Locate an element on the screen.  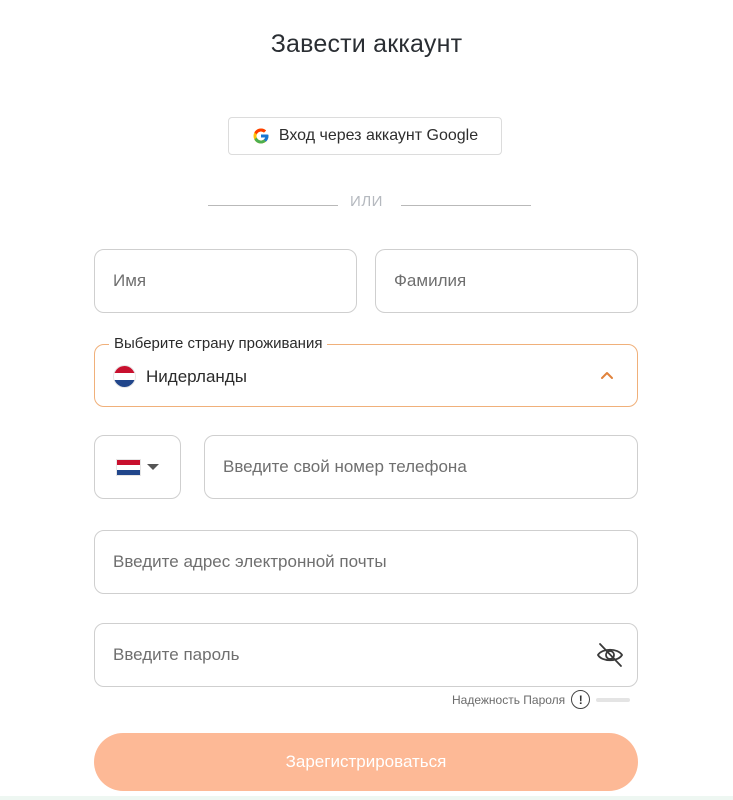
country-select-label: Выберите страну проживания is located at coordinates (218, 343).